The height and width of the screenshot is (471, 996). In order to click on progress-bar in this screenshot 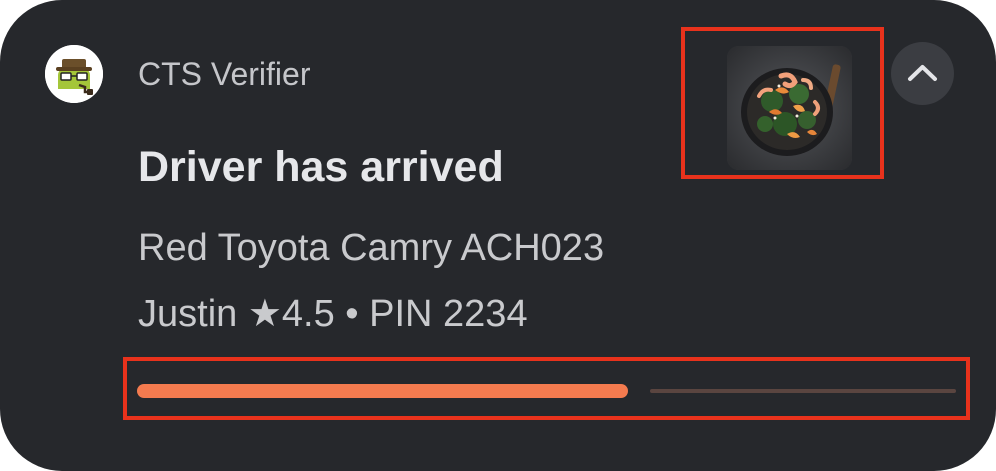, I will do `click(546, 391)`.